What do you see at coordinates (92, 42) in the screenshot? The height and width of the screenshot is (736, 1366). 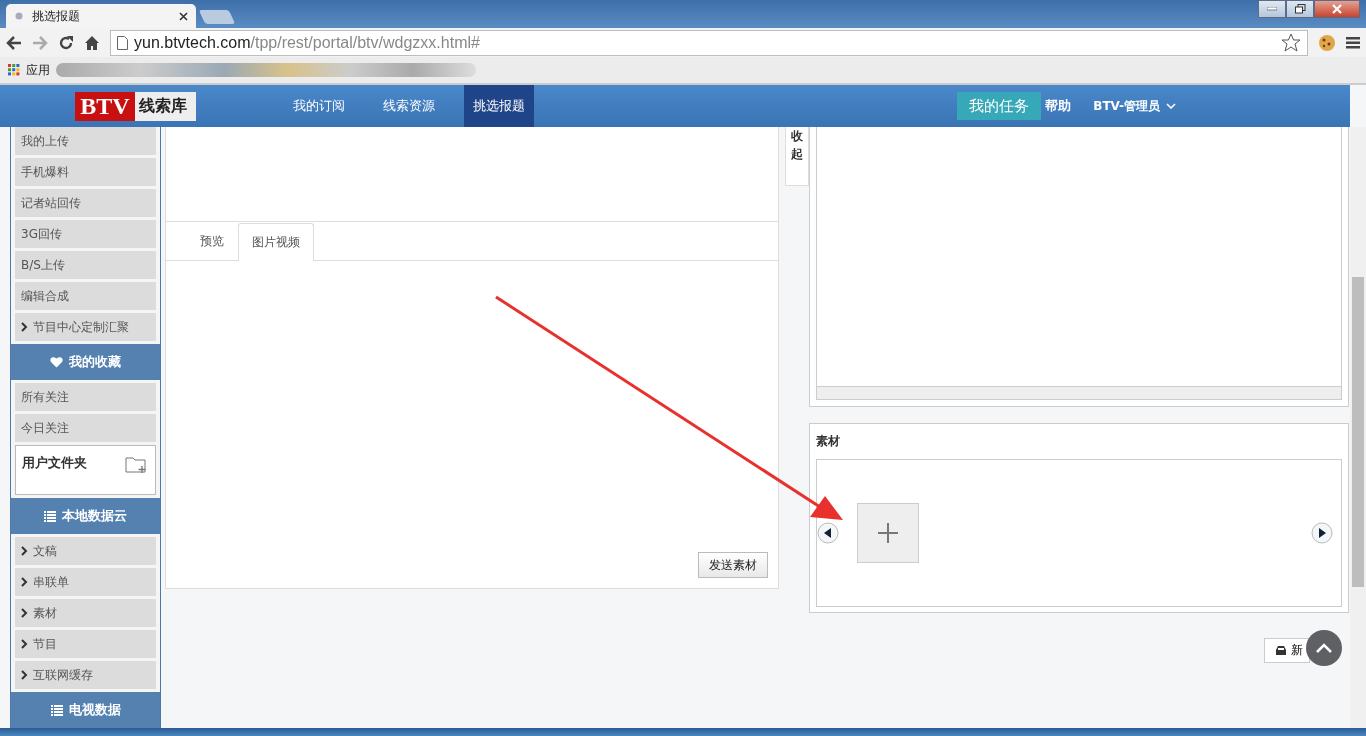 I see `home-icon` at bounding box center [92, 42].